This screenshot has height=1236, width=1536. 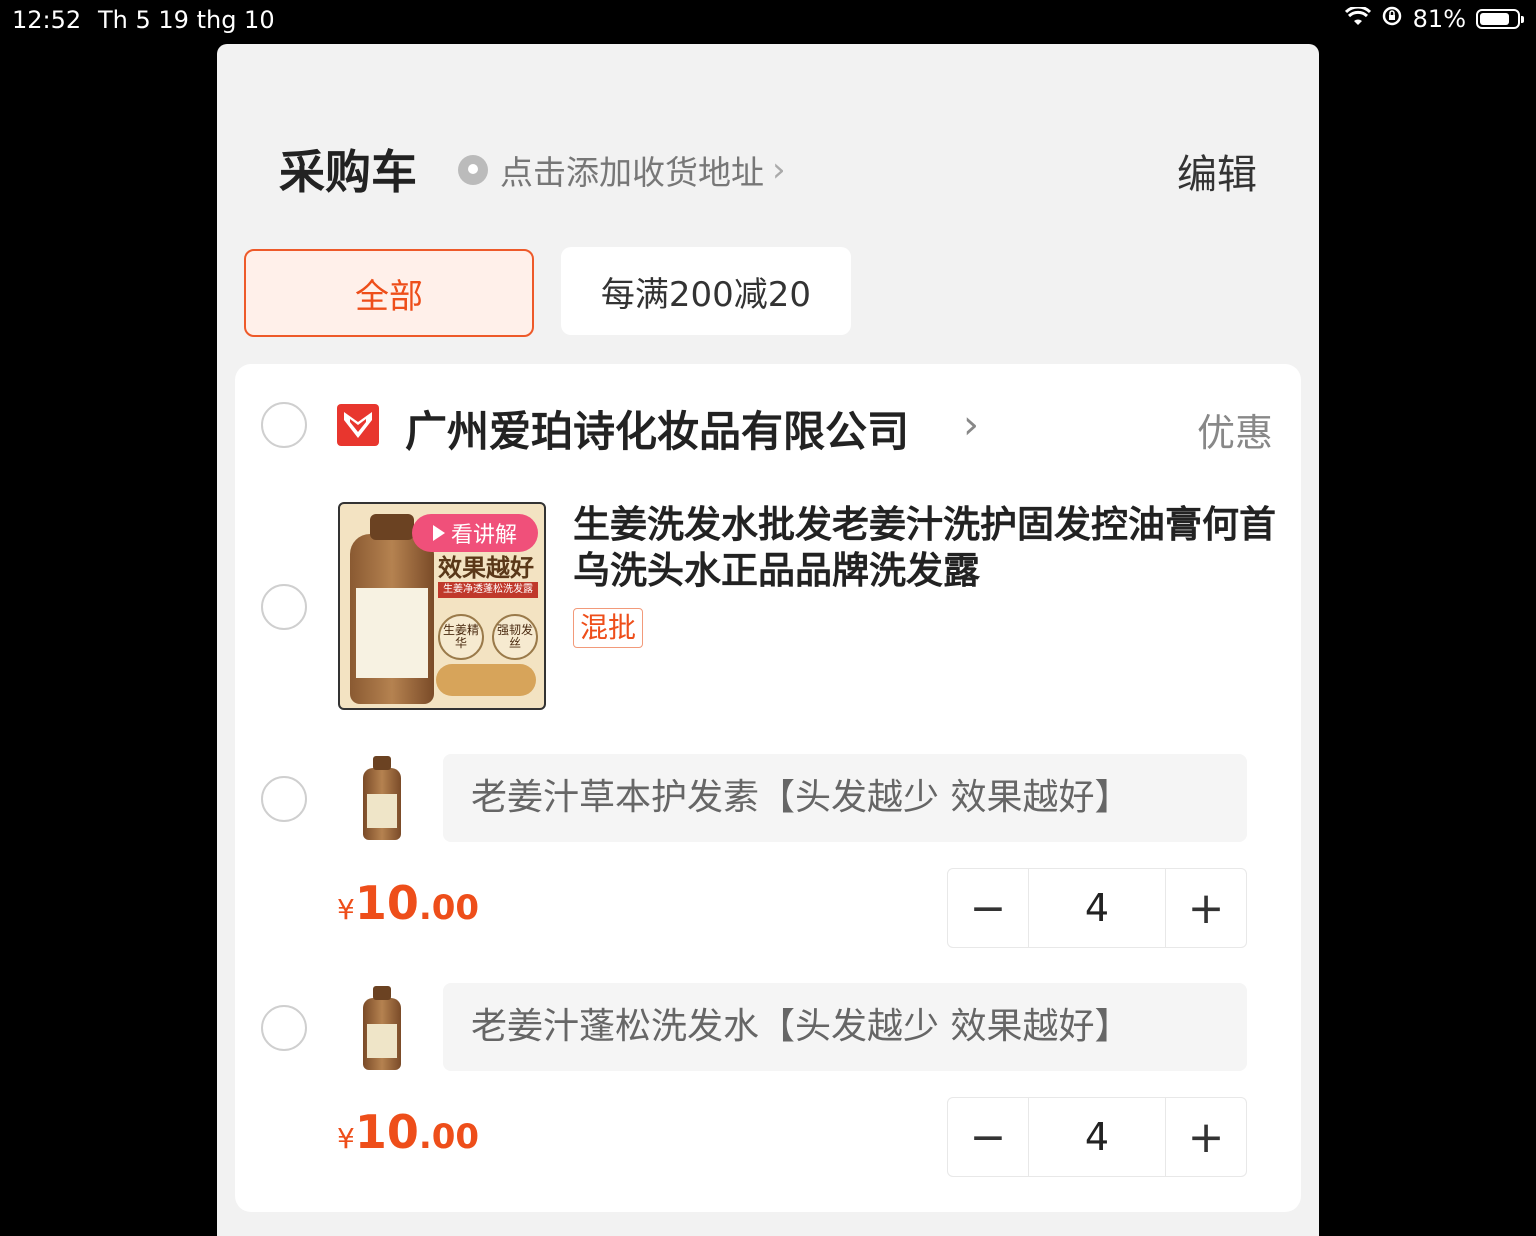 I want to click on edit-button: 编辑, so click(x=1217, y=171).